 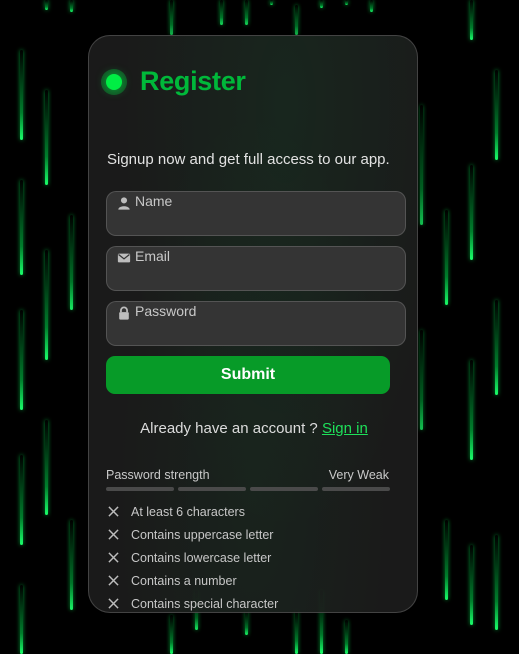 What do you see at coordinates (248, 375) in the screenshot?
I see `submit-button: Submit` at bounding box center [248, 375].